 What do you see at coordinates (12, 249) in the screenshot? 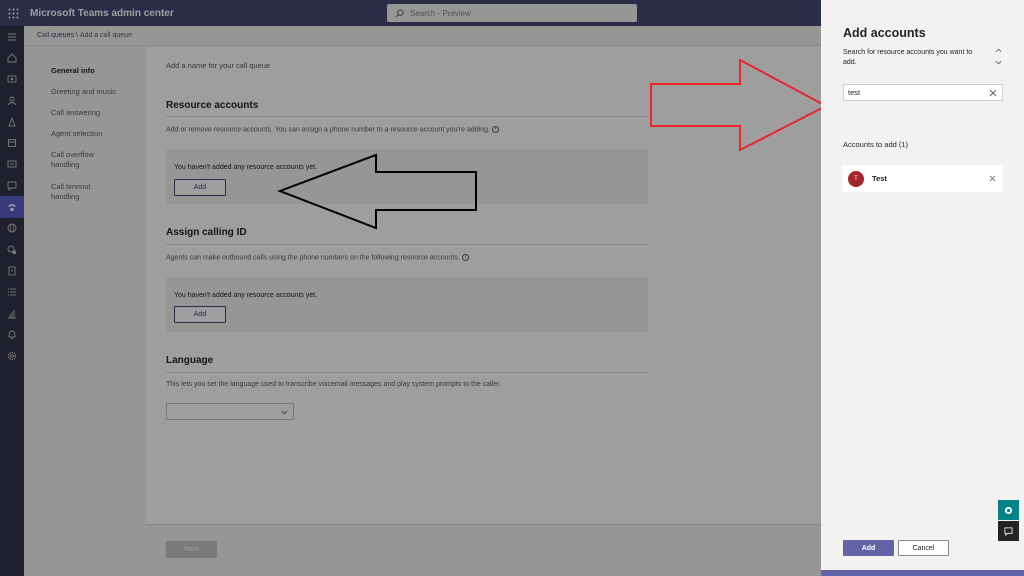
I see `policy-icon` at bounding box center [12, 249].